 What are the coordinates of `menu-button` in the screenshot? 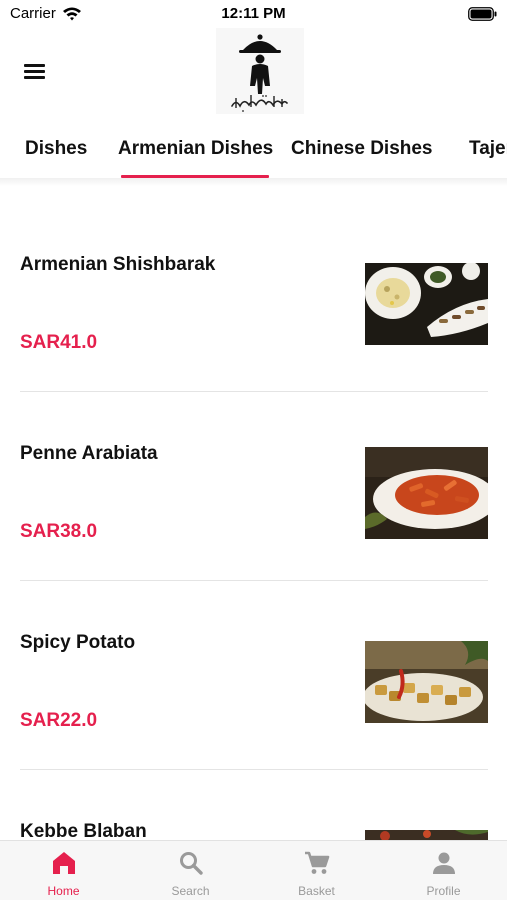 It's located at (36, 71).